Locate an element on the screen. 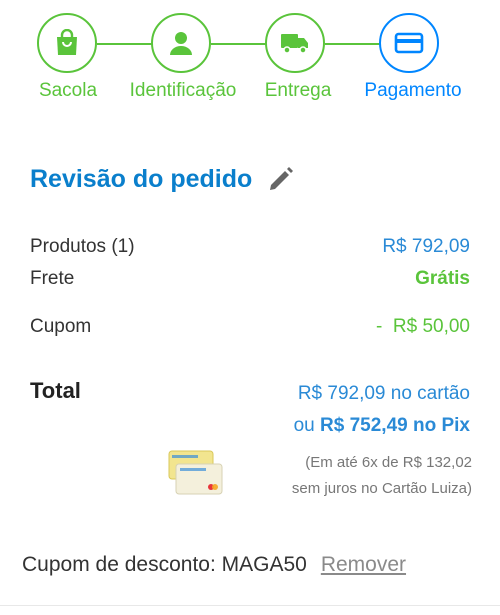 The image size is (500, 615). coupon-value: R$ 50,00 is located at coordinates (431, 326).